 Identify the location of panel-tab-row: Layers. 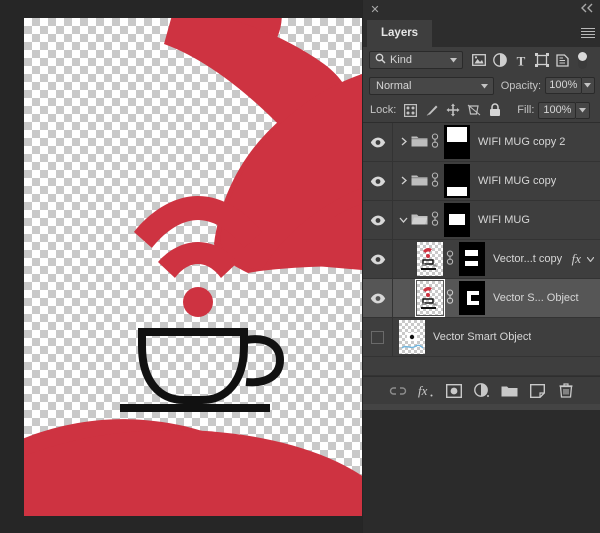
(481, 33).